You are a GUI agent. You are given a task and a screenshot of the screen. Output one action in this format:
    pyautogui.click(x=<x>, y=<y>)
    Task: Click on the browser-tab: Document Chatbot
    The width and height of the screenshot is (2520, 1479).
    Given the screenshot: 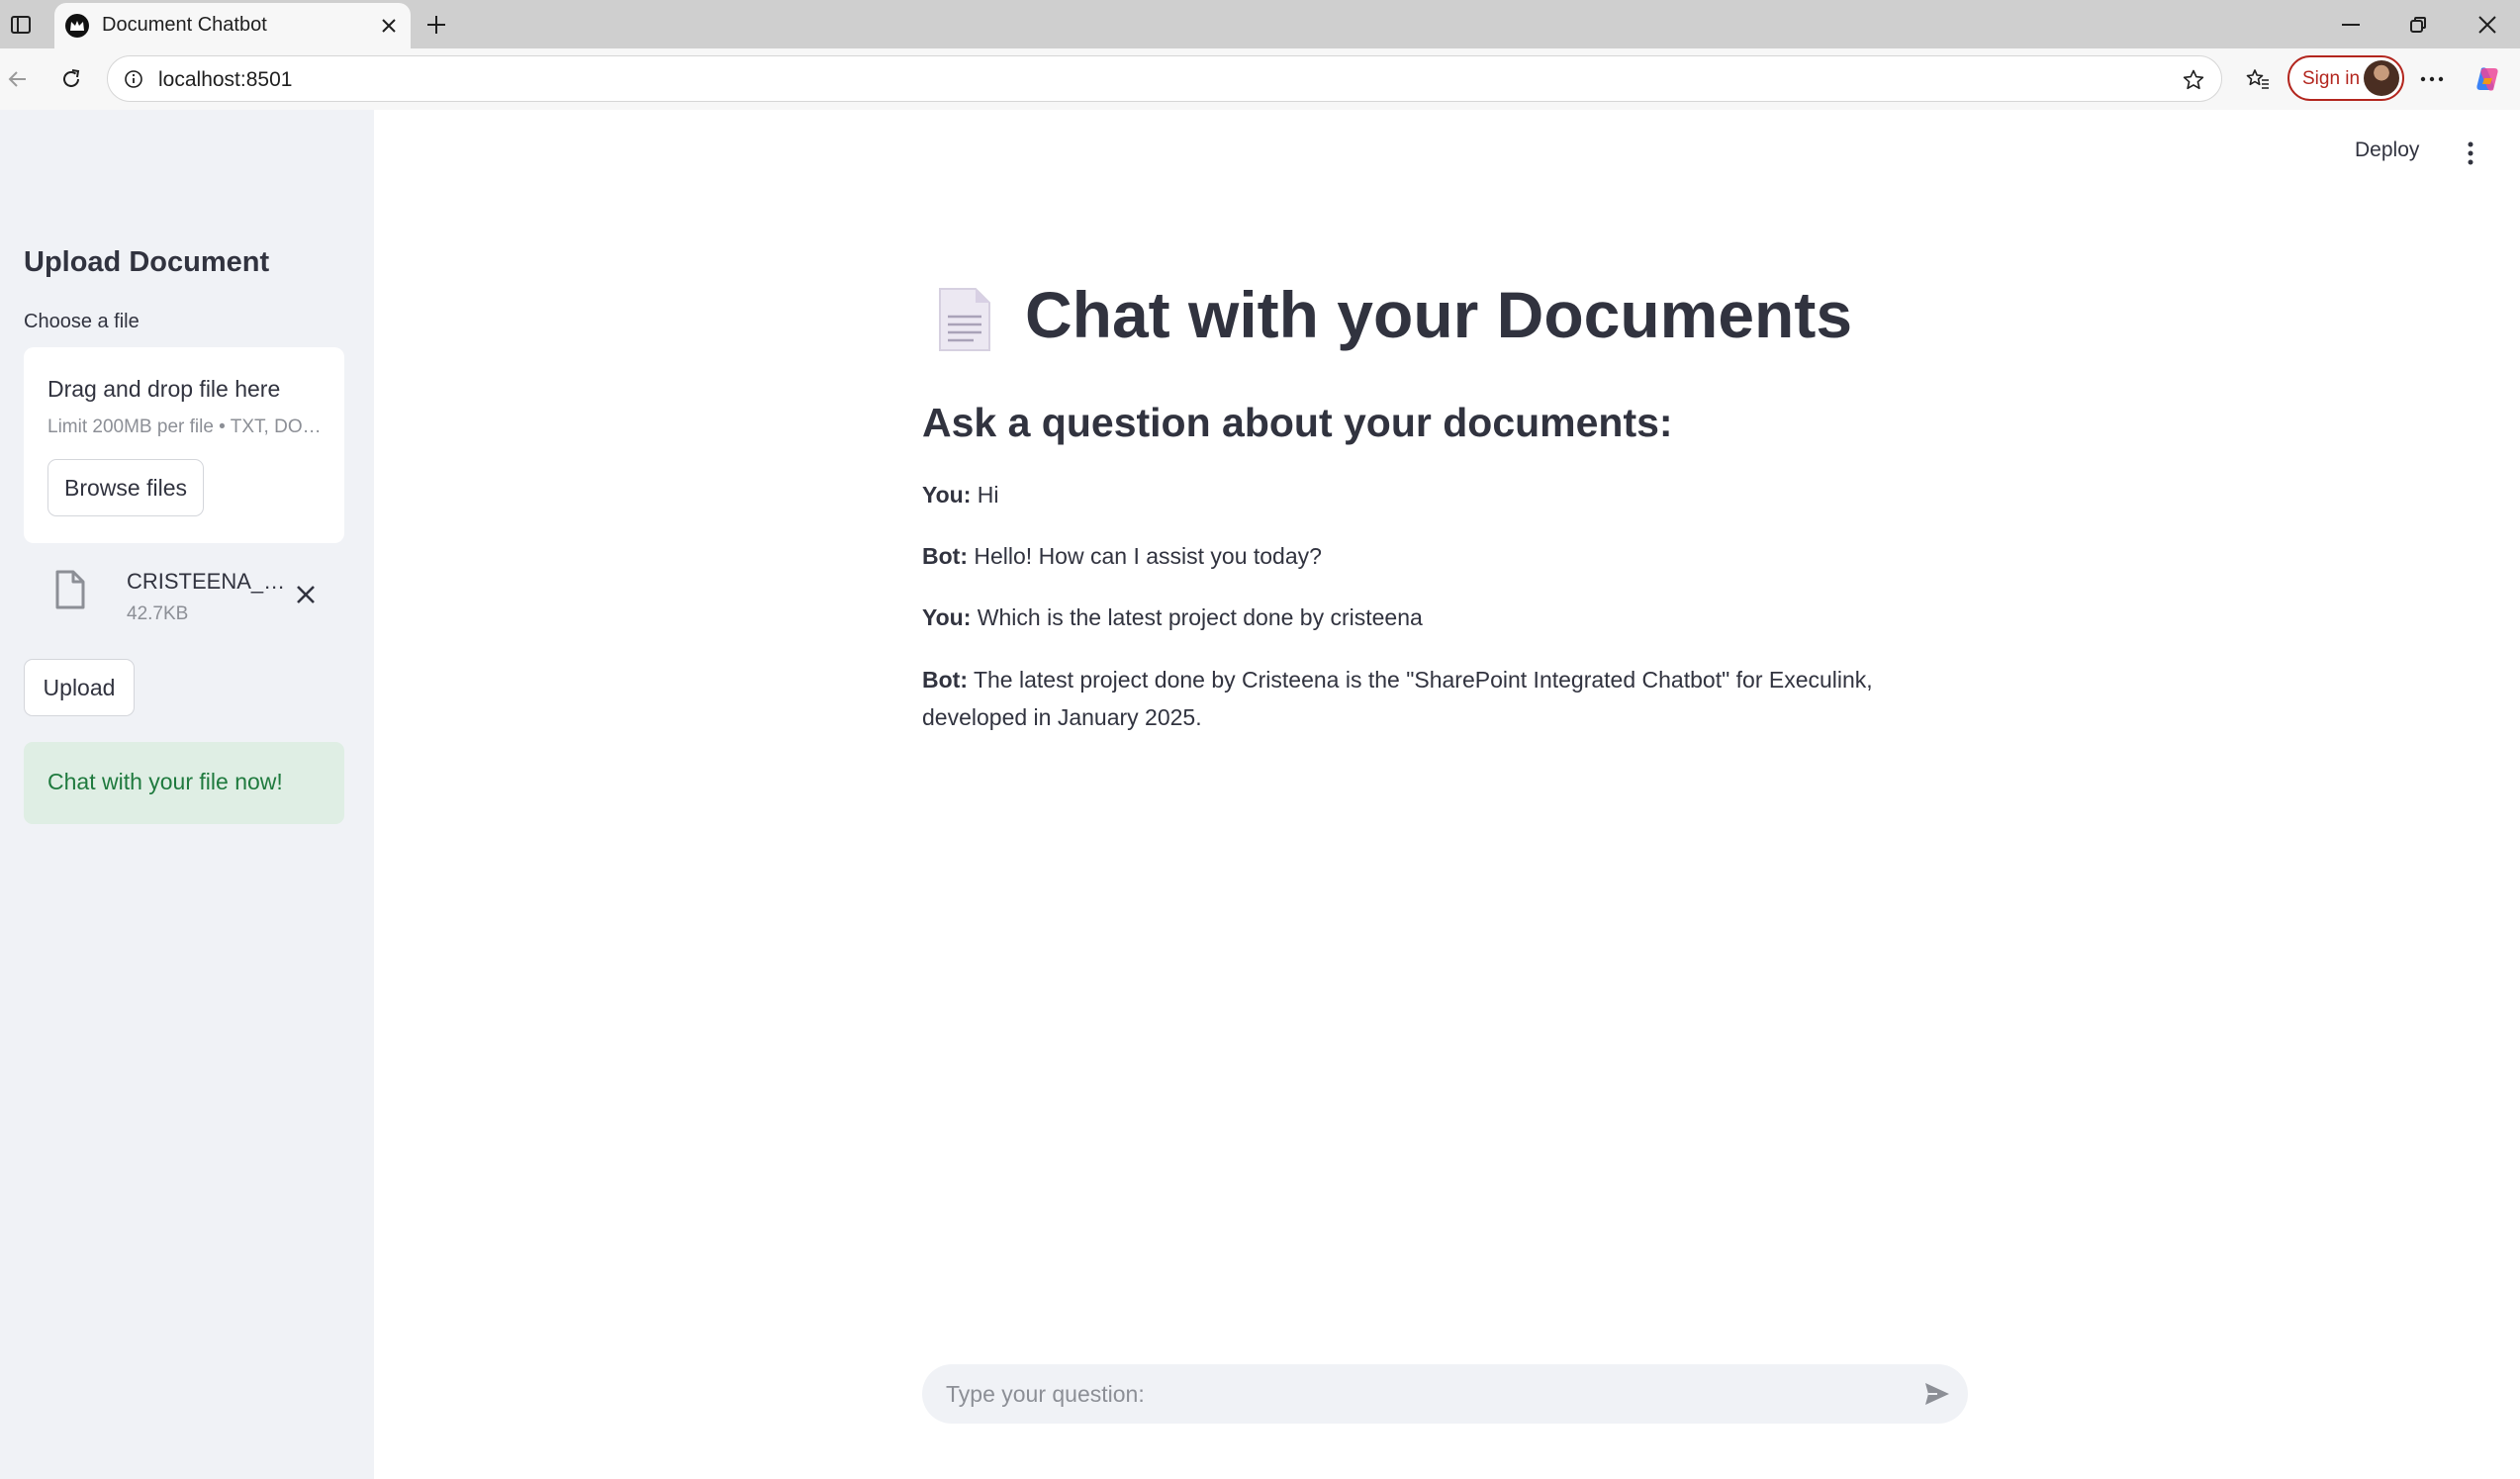 What is the action you would take?
    pyautogui.click(x=232, y=25)
    